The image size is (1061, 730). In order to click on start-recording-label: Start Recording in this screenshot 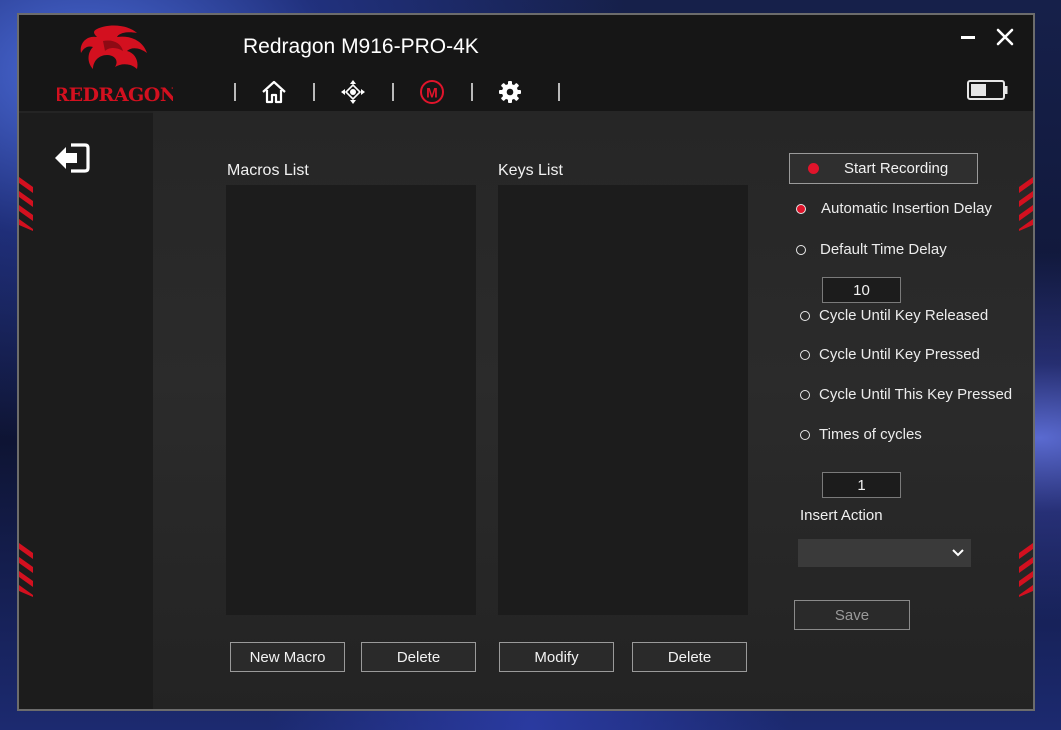, I will do `click(896, 168)`.